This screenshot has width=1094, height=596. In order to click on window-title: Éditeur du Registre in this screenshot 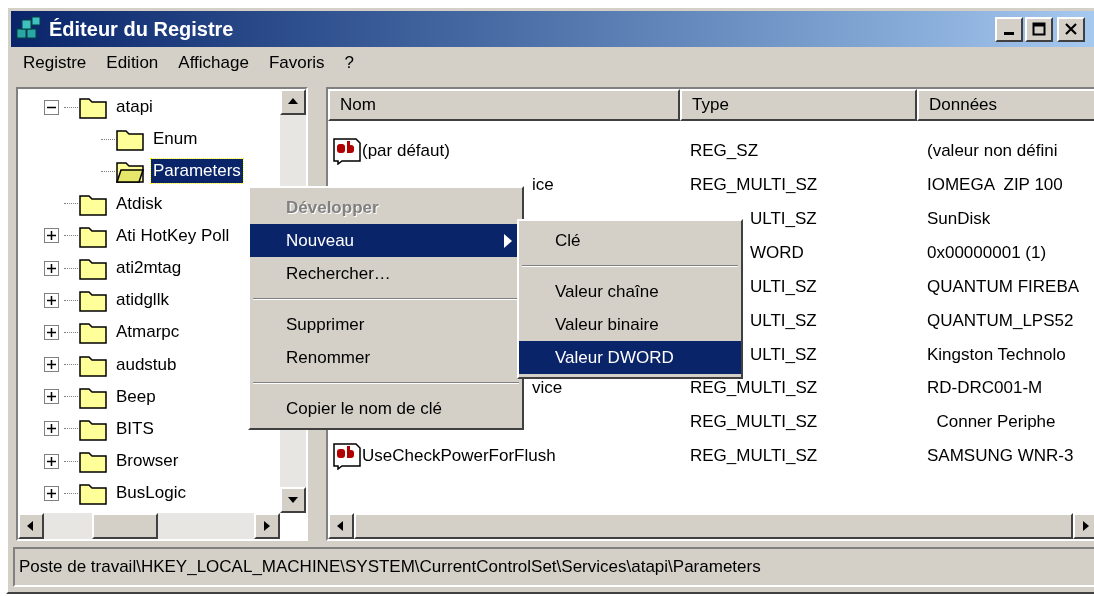, I will do `click(141, 29)`.